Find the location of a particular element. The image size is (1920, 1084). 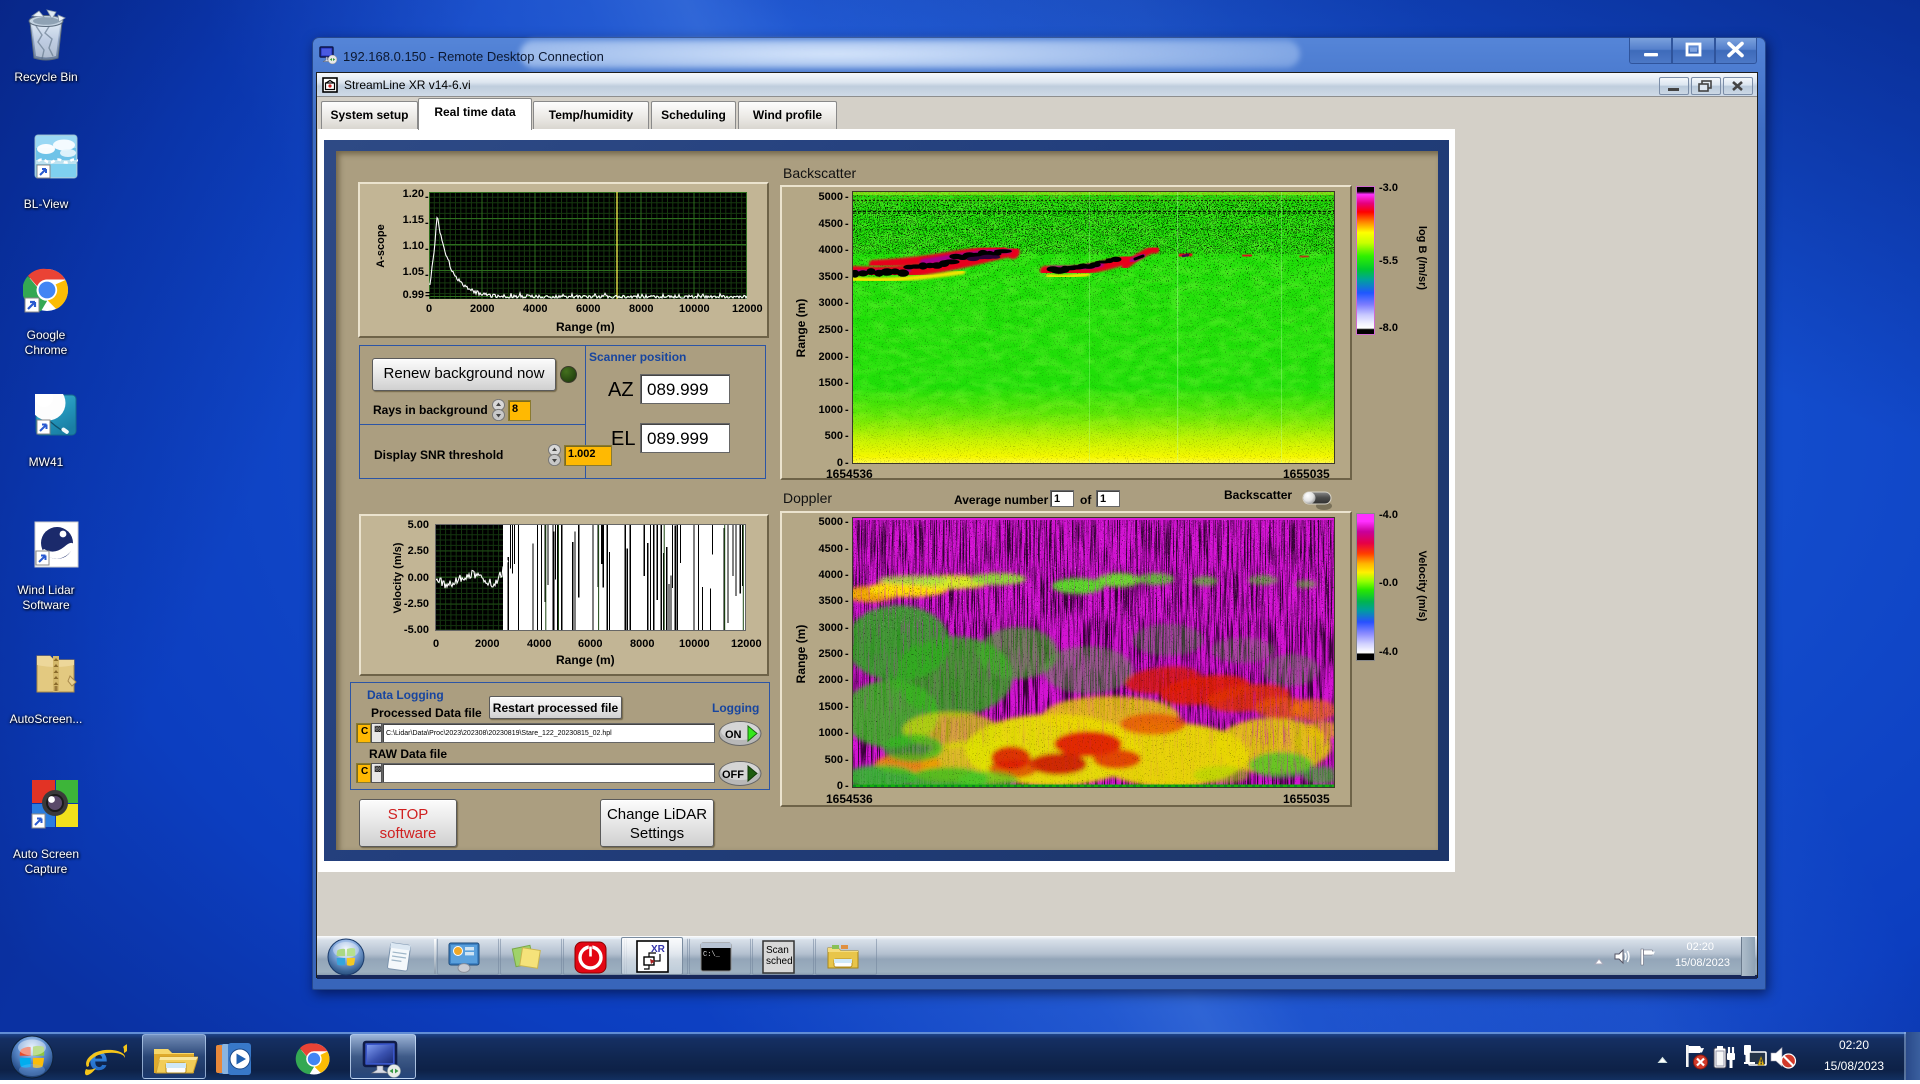

svg-text: ON is located at coordinates (733, 735).